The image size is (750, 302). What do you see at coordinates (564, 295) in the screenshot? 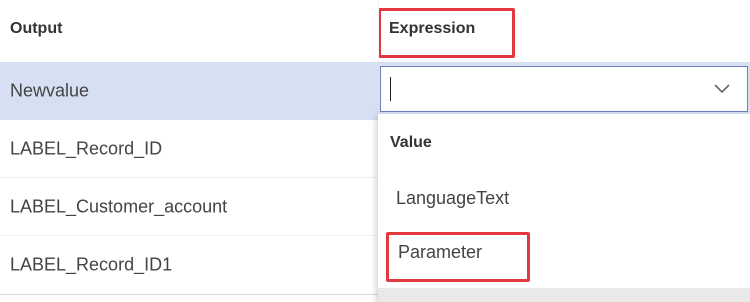
I see `dropdown-scroll-area` at bounding box center [564, 295].